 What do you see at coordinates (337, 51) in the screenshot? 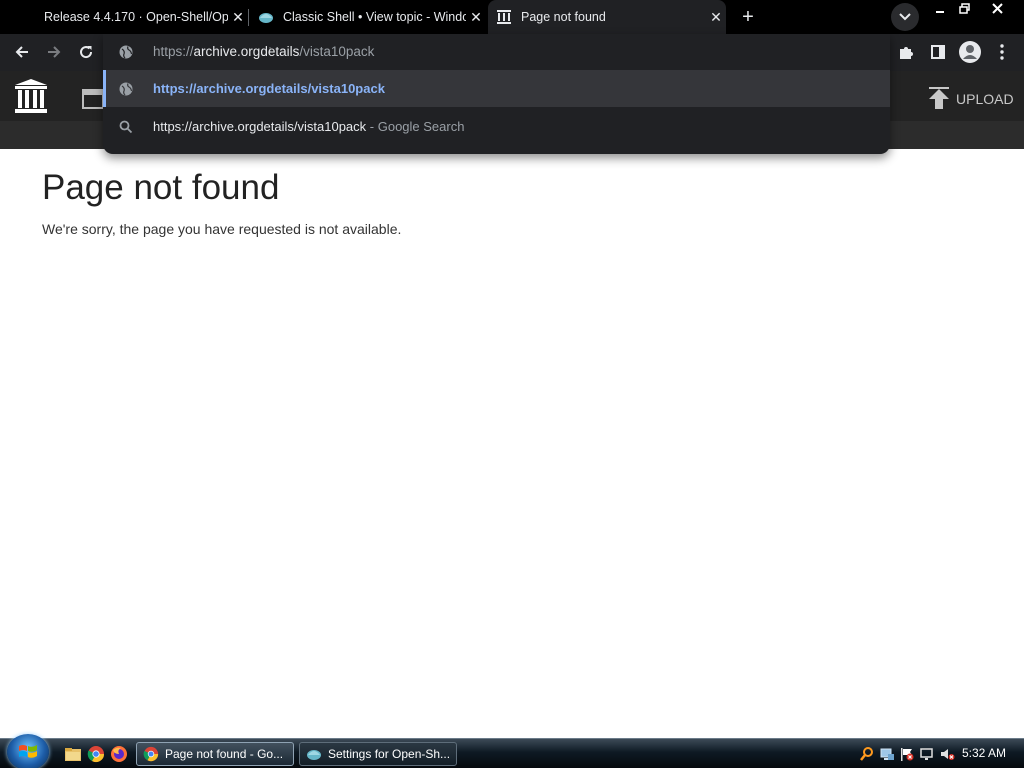
I see `url-path: /vista10pack` at bounding box center [337, 51].